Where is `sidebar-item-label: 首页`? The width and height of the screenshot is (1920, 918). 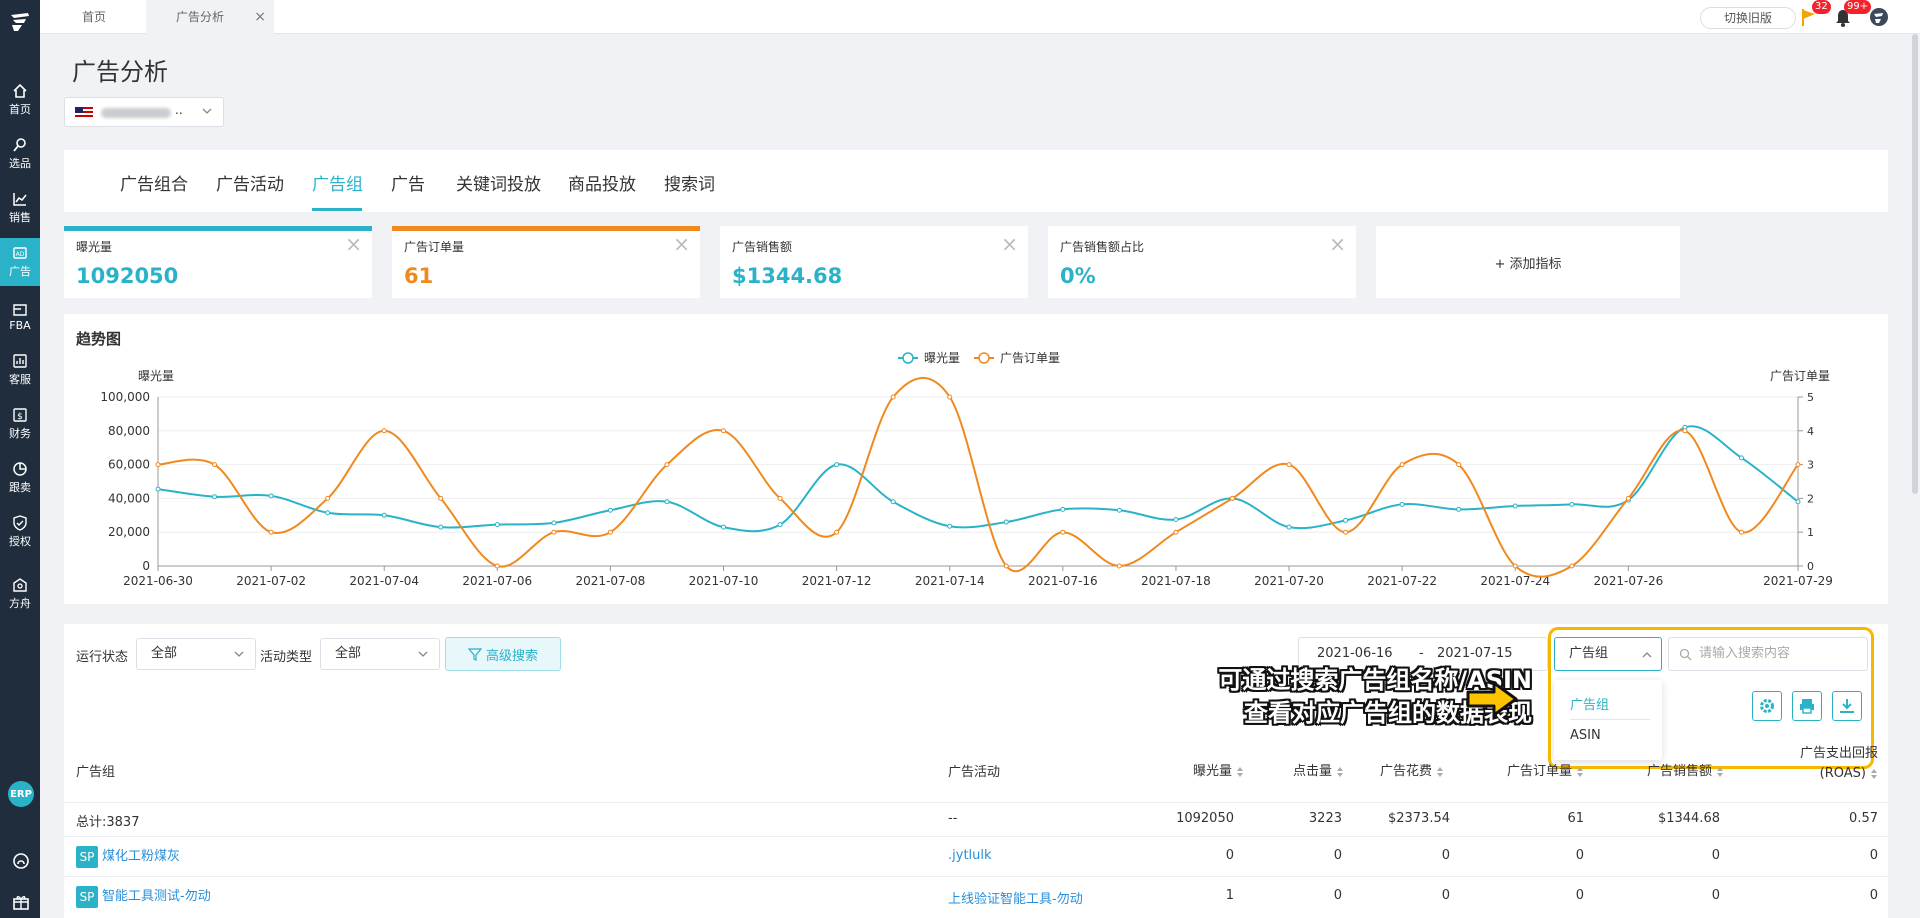 sidebar-item-label: 首页 is located at coordinates (20, 109).